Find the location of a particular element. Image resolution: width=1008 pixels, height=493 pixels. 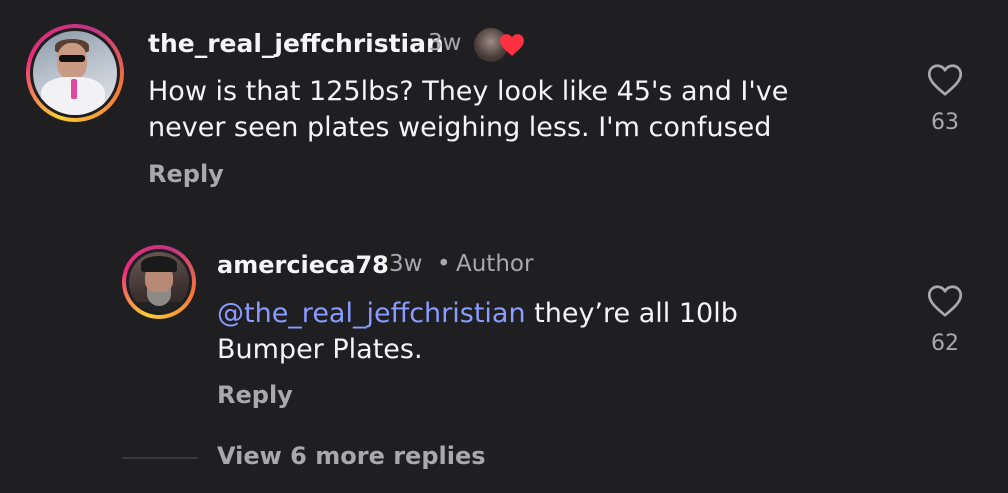

replies-divider is located at coordinates (160, 458).